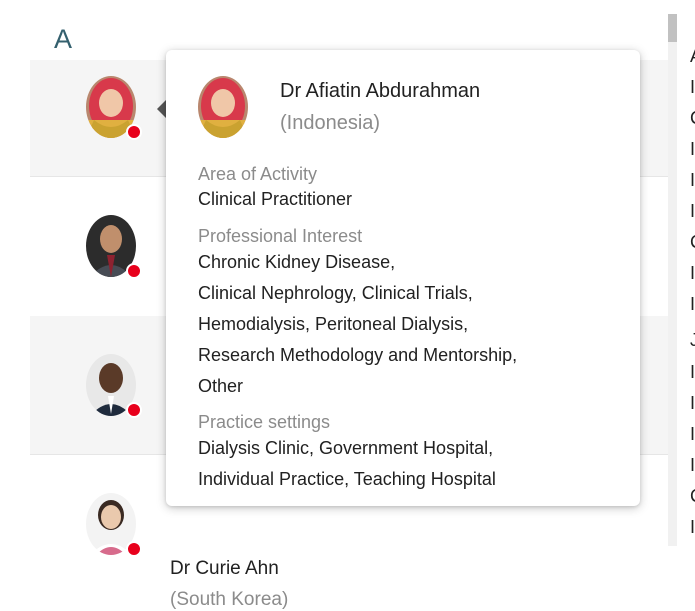 This screenshot has width=695, height=611. What do you see at coordinates (275, 199) in the screenshot?
I see `area-value: Clinical Practitioner` at bounding box center [275, 199].